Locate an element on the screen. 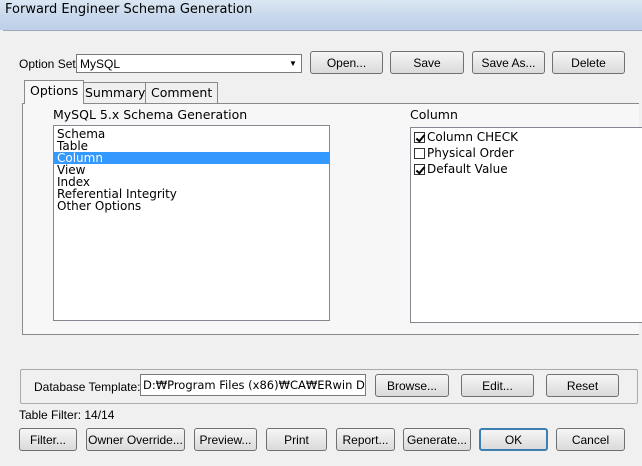 The height and width of the screenshot is (466, 642). database-template-label: Database Template: is located at coordinates (87, 387).